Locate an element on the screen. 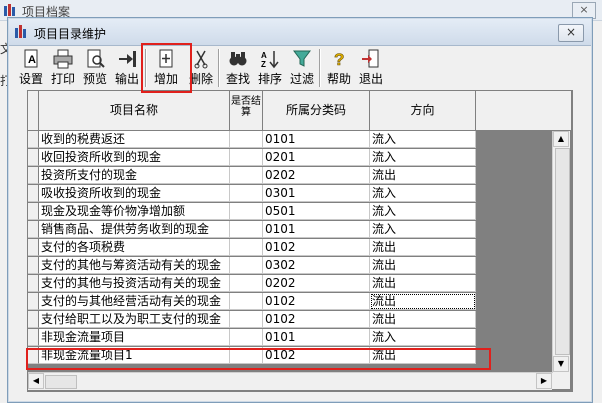  vertical-scroll-thumb is located at coordinates (562, 251).